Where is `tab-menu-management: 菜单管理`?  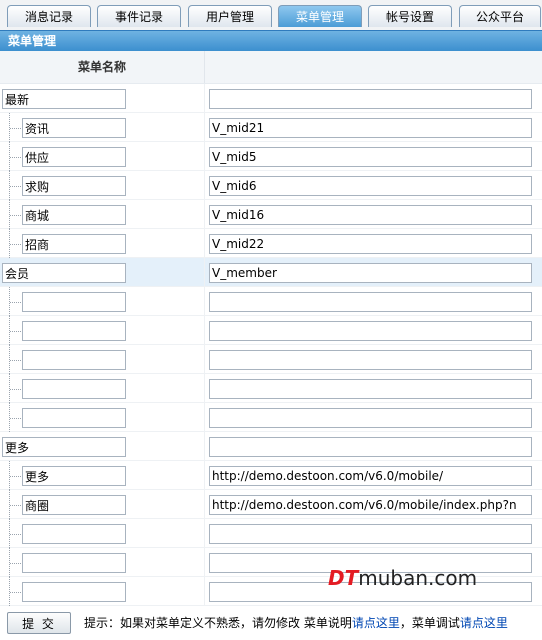 tab-menu-management: 菜单管理 is located at coordinates (320, 16).